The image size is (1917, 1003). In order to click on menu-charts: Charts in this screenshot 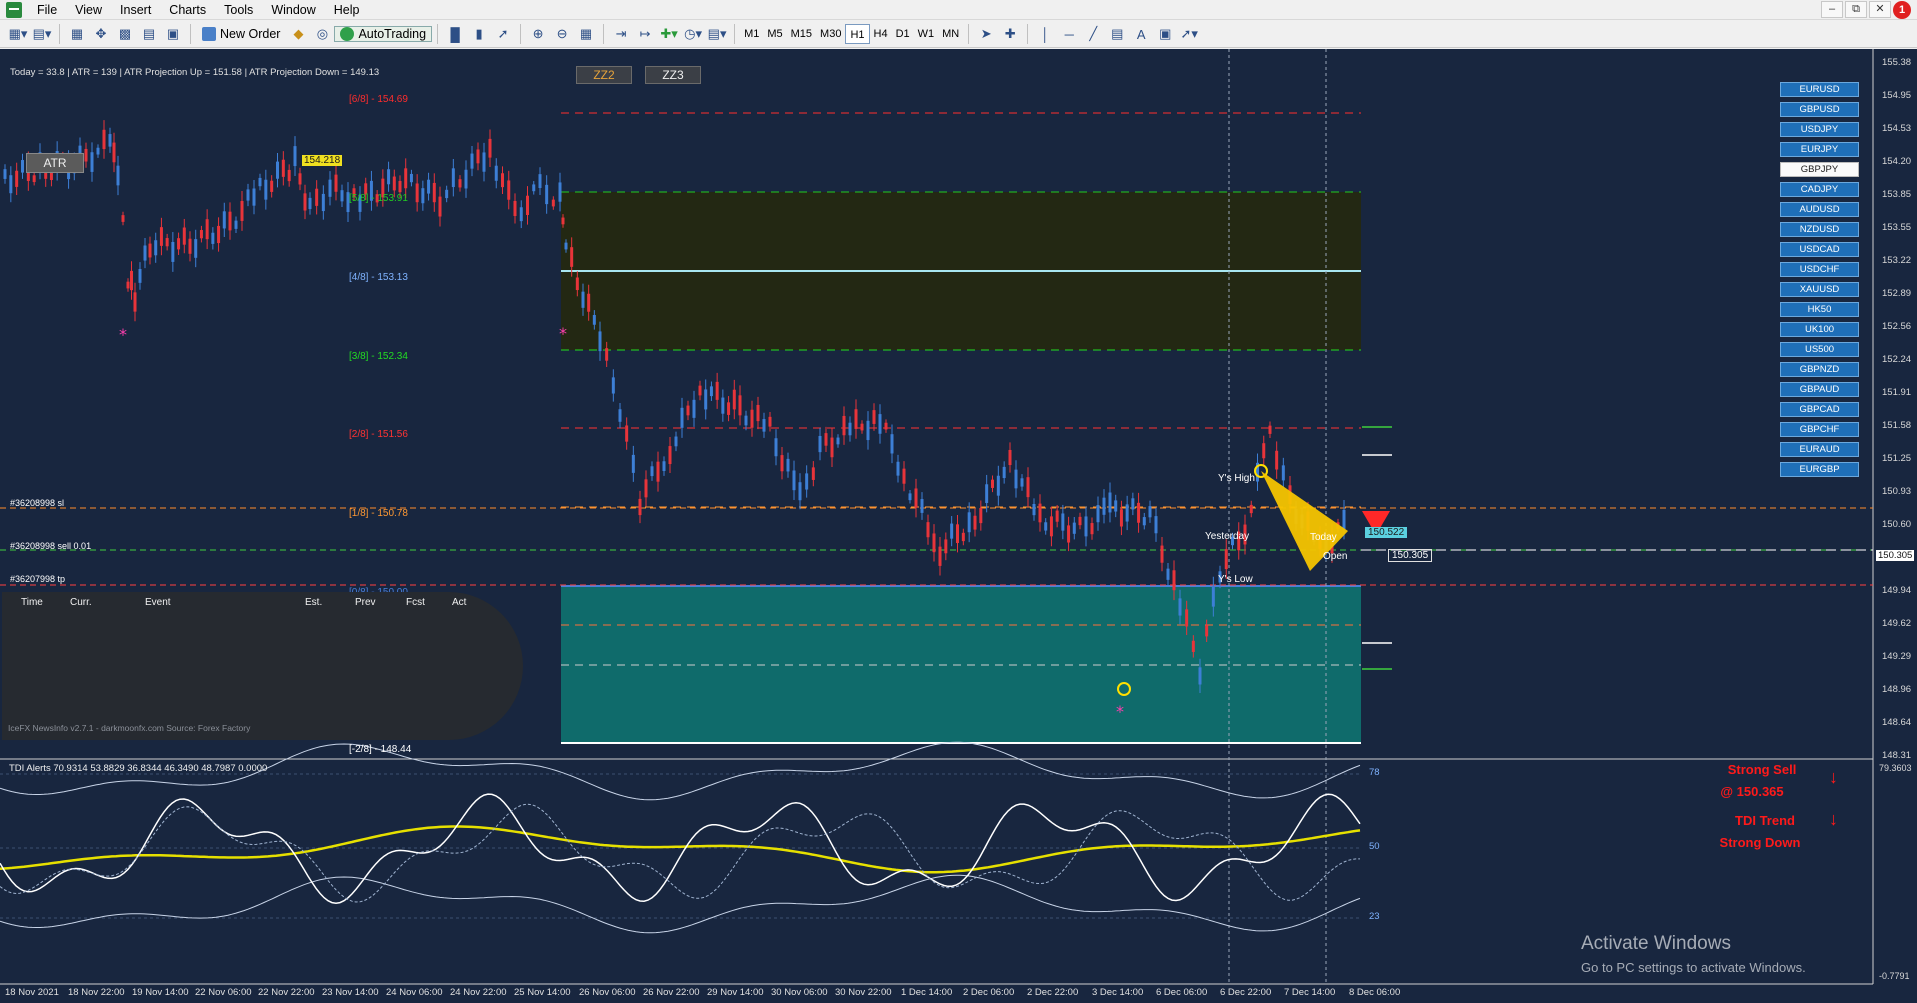, I will do `click(187, 10)`.